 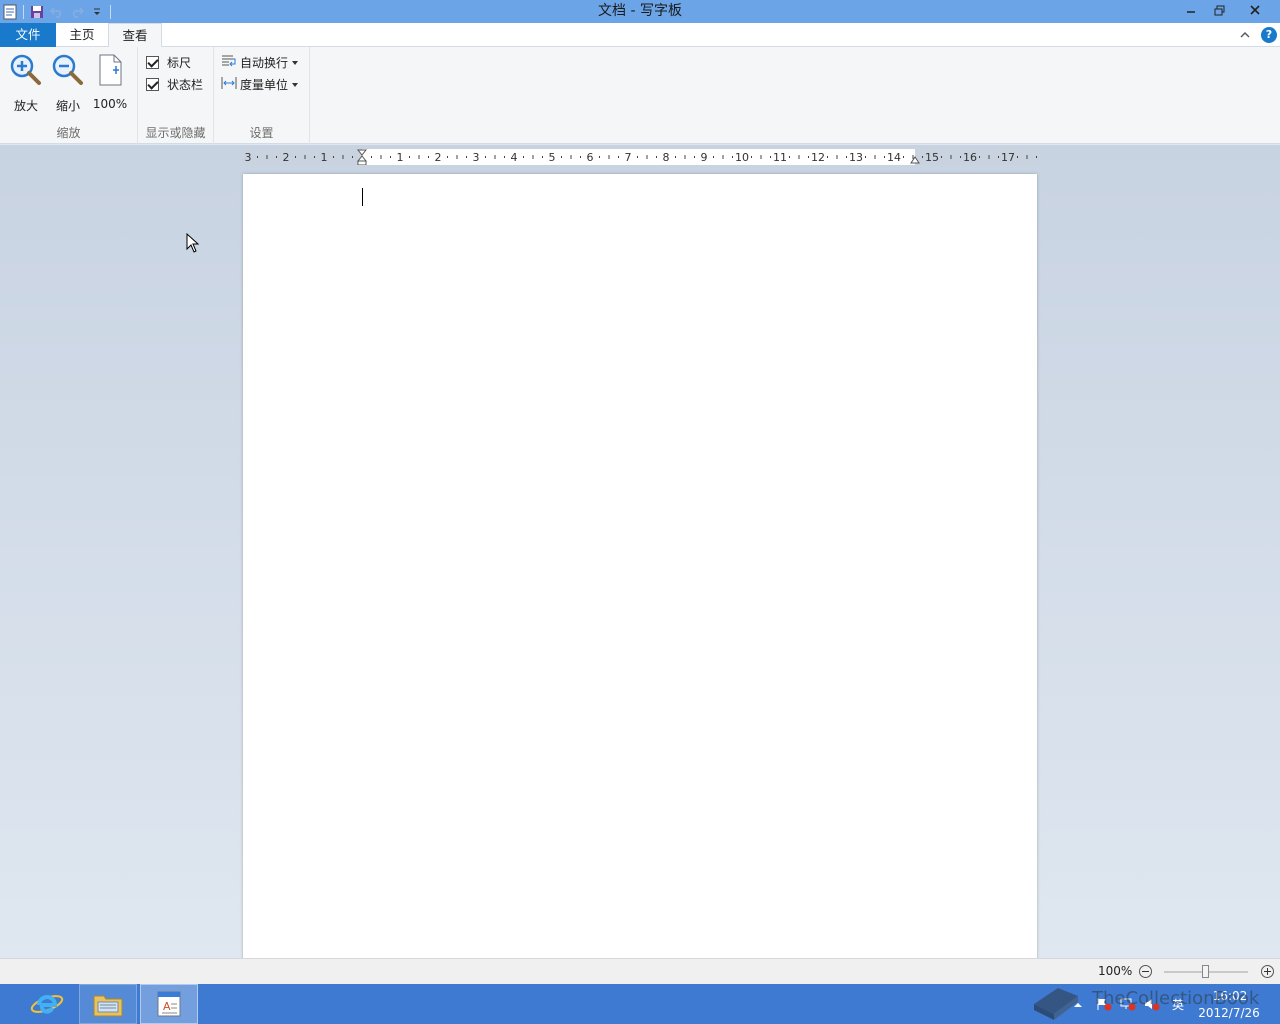 I want to click on clock-date: 2012/7/26, so click(x=1229, y=1013).